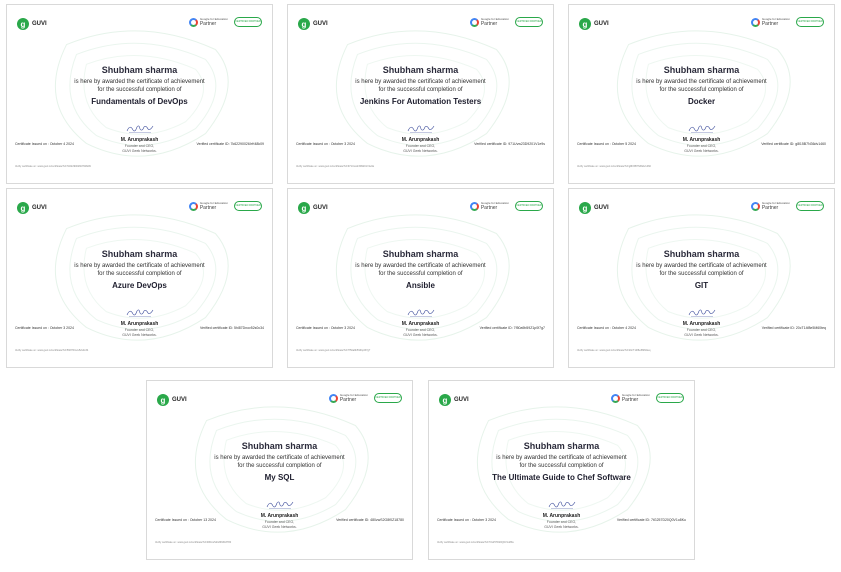 The image size is (841, 572). Describe the element at coordinates (606, 144) in the screenshot. I see `issued-date: Certificate Issued on : October 5 2024` at that location.